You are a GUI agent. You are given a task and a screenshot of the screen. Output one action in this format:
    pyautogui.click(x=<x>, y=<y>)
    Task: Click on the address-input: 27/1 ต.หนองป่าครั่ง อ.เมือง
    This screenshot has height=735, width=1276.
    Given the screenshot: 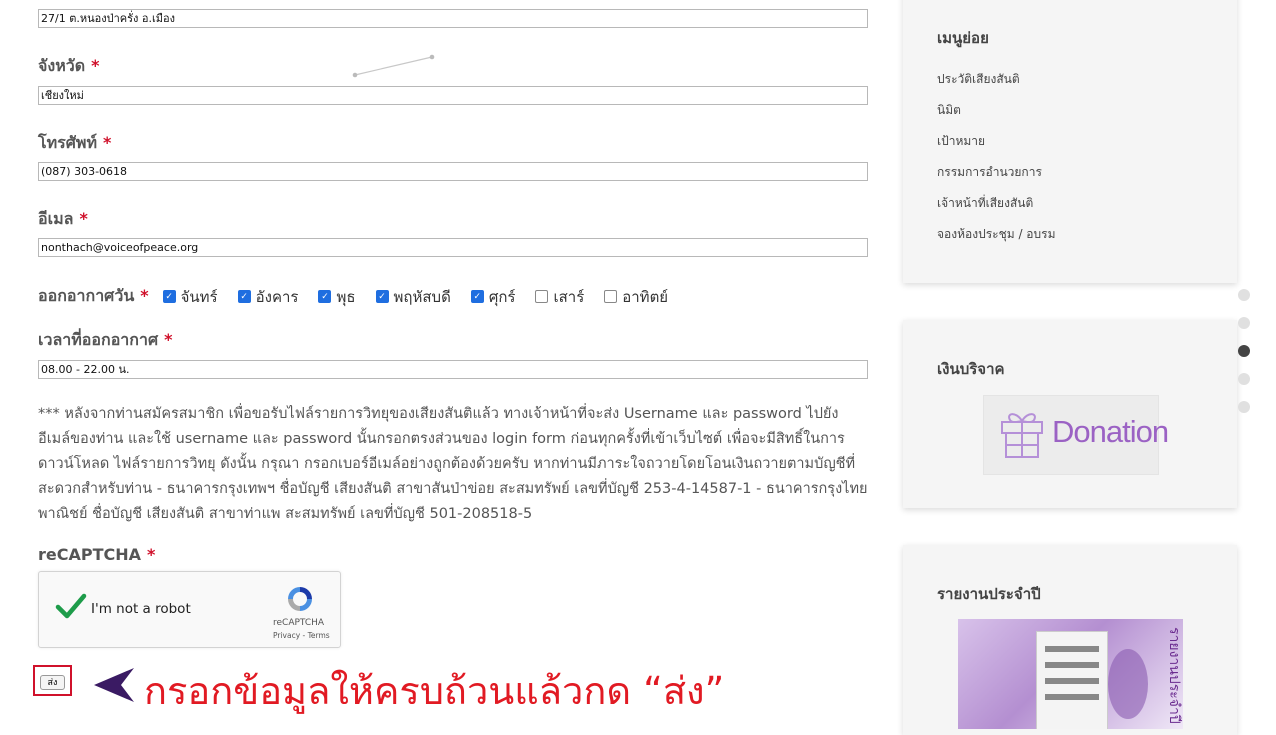 What is the action you would take?
    pyautogui.click(x=453, y=18)
    